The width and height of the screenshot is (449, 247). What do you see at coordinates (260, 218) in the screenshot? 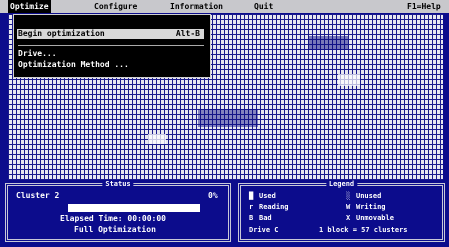
I see `legend-item: B Bad` at bounding box center [260, 218].